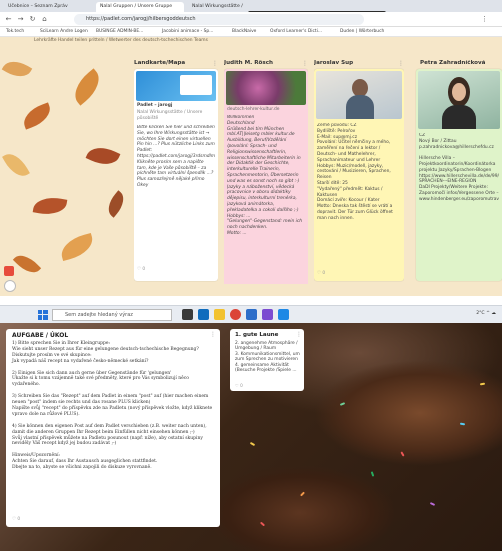  Describe the element at coordinates (170, 115) in the screenshot. I see `link-subtitle: Nalal Wirkungsstätte / Unsere působiště` at that location.